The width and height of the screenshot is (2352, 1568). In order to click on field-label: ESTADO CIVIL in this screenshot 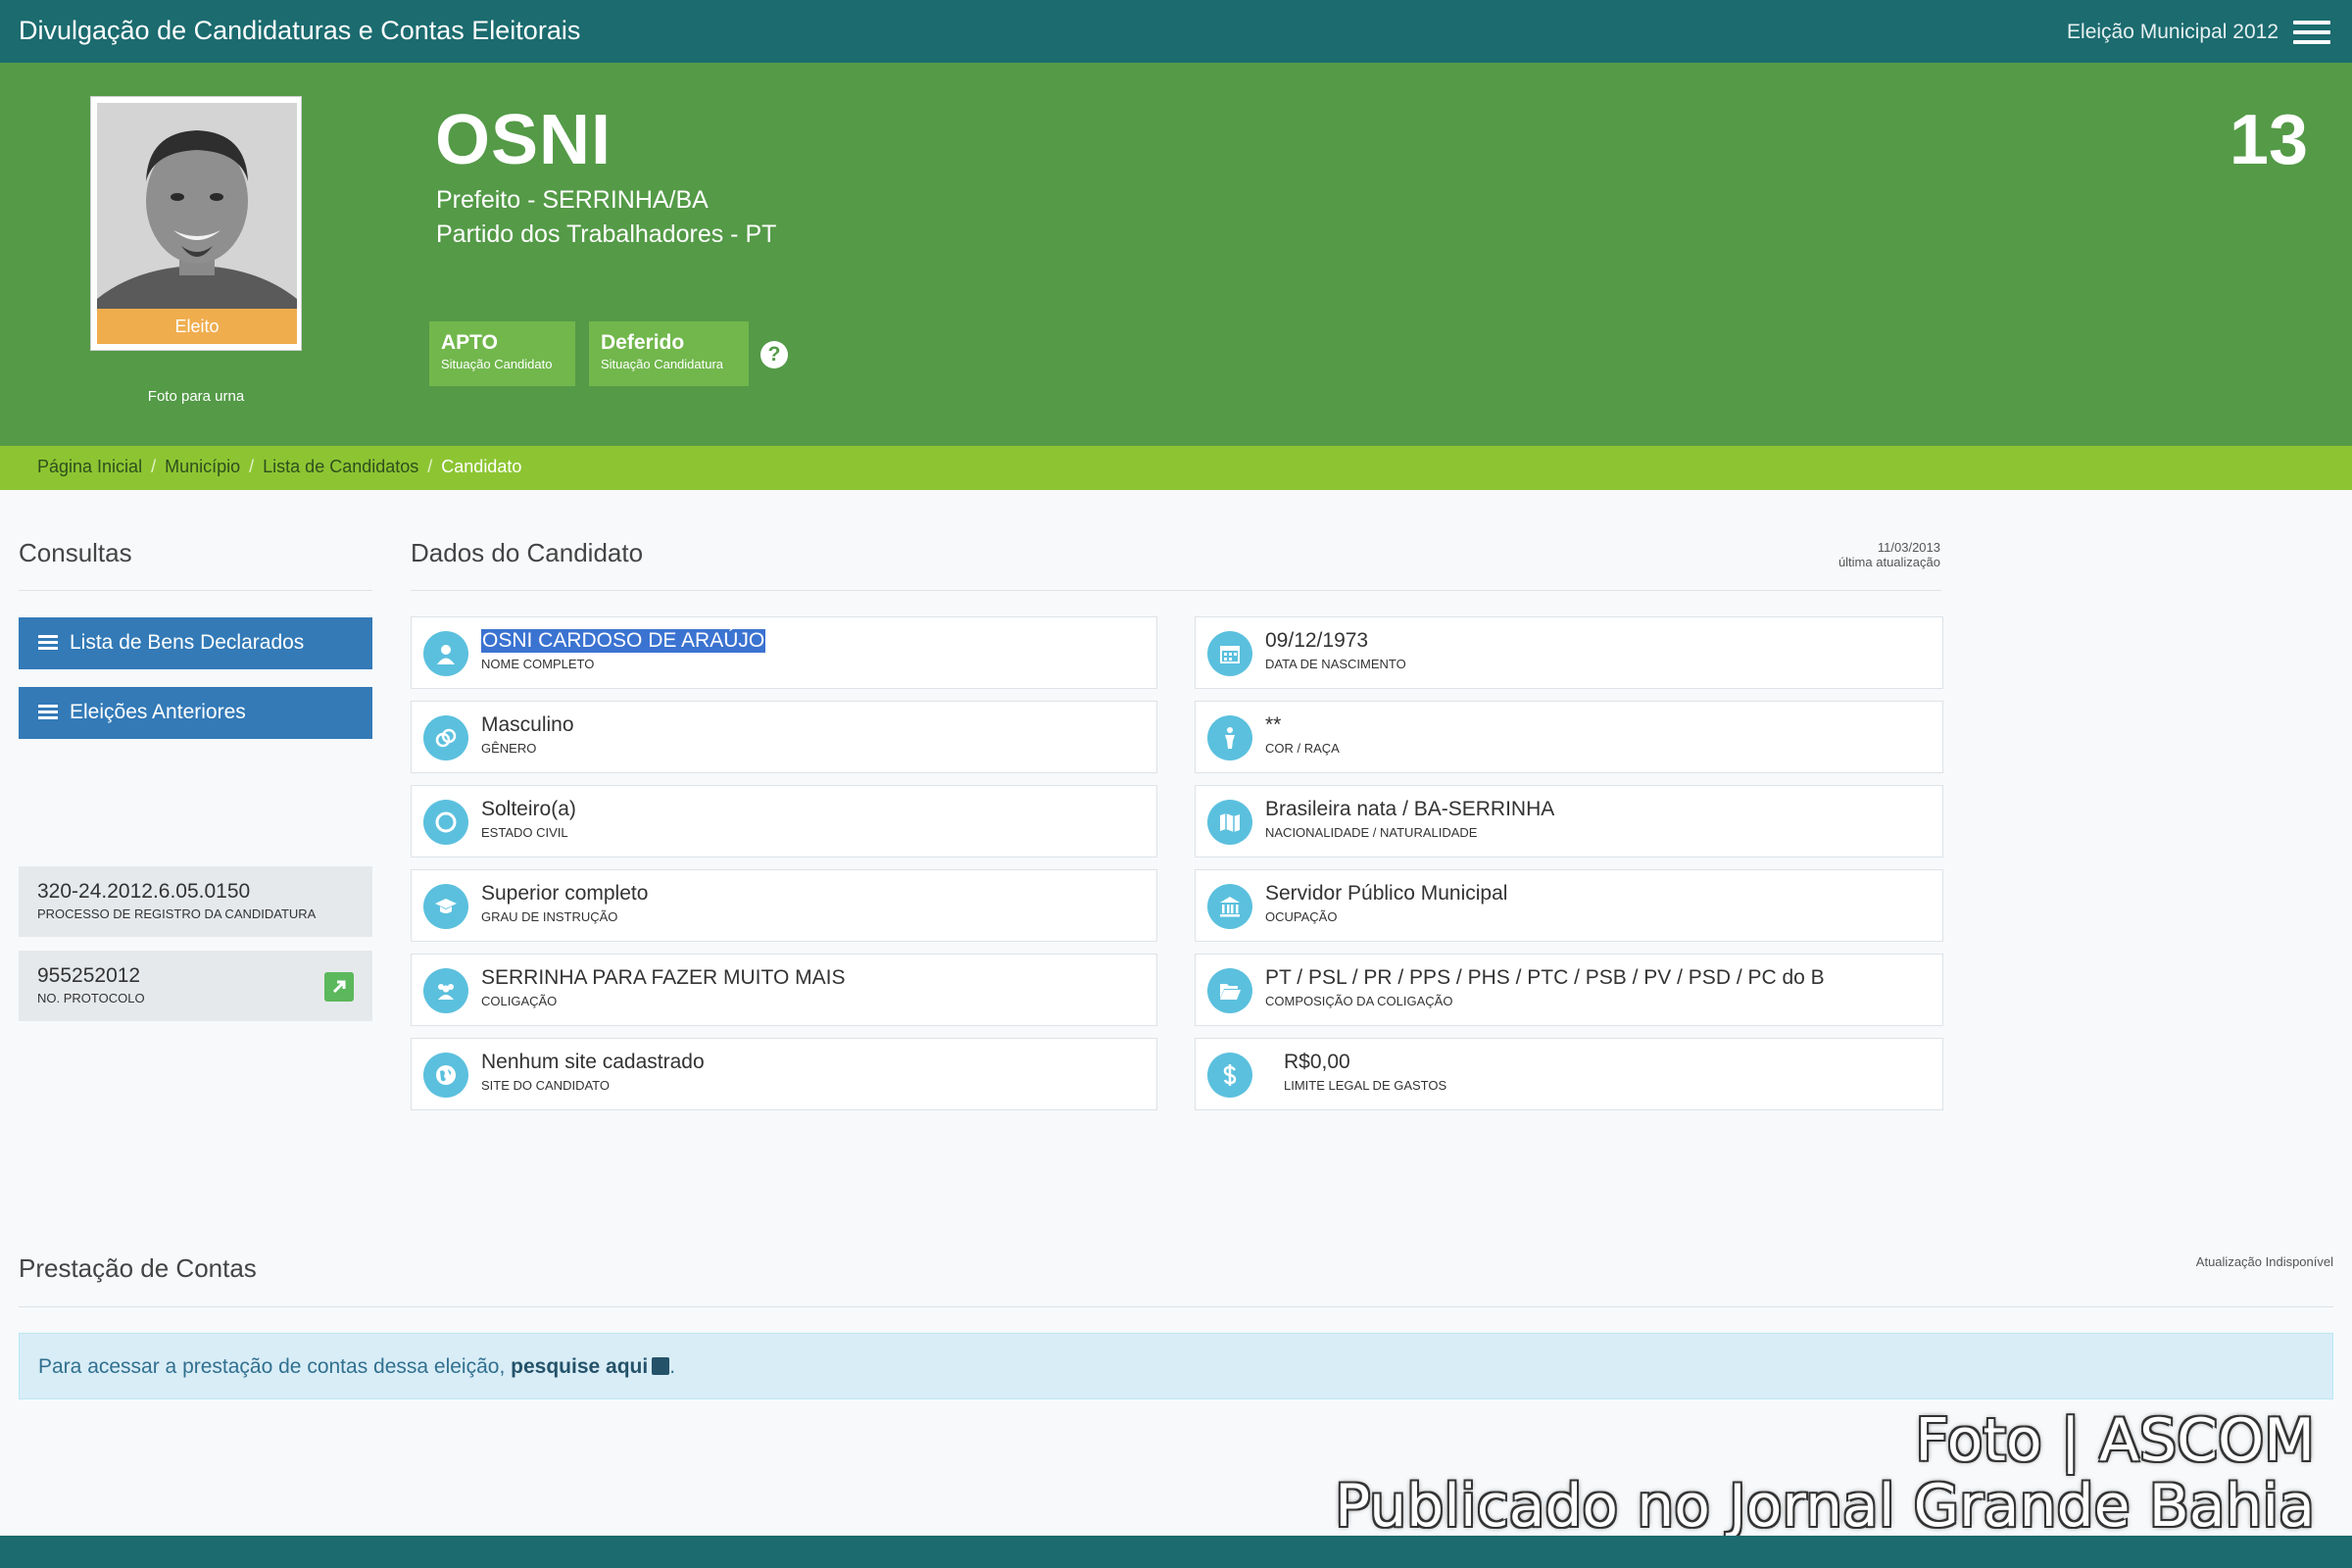, I will do `click(524, 832)`.